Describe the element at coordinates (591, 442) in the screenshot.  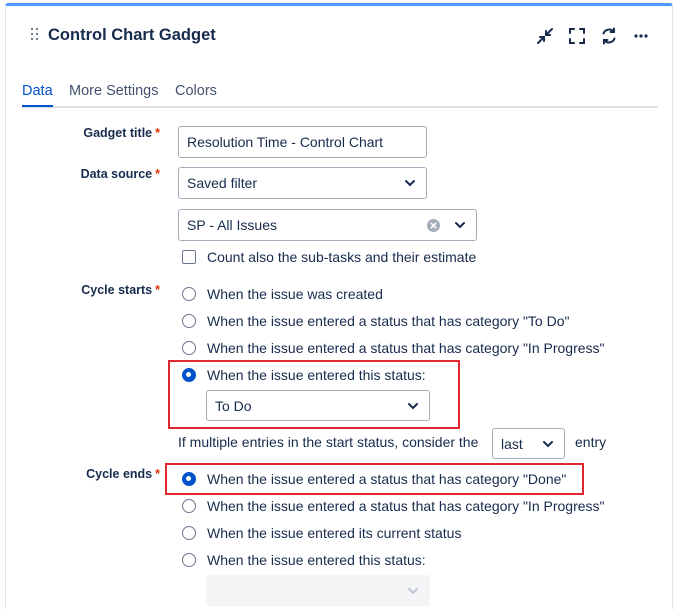
I see `multiple-entries-suffix: entry` at that location.